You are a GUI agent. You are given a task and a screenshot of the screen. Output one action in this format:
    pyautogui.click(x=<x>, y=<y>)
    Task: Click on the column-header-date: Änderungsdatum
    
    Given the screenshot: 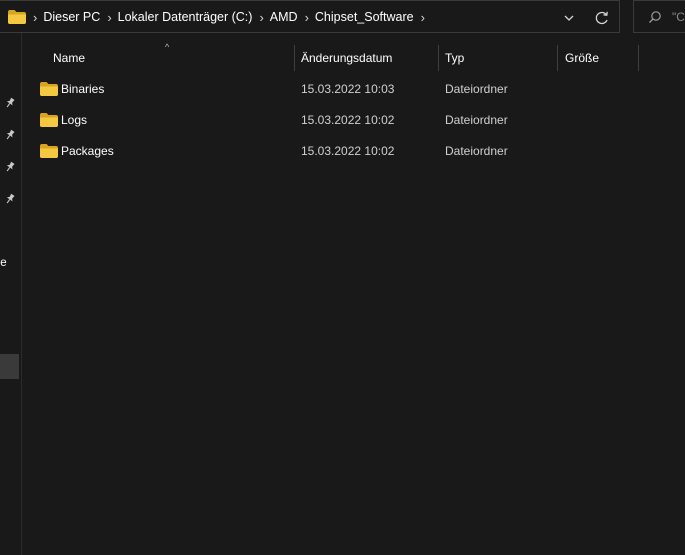 What is the action you would take?
    pyautogui.click(x=346, y=58)
    